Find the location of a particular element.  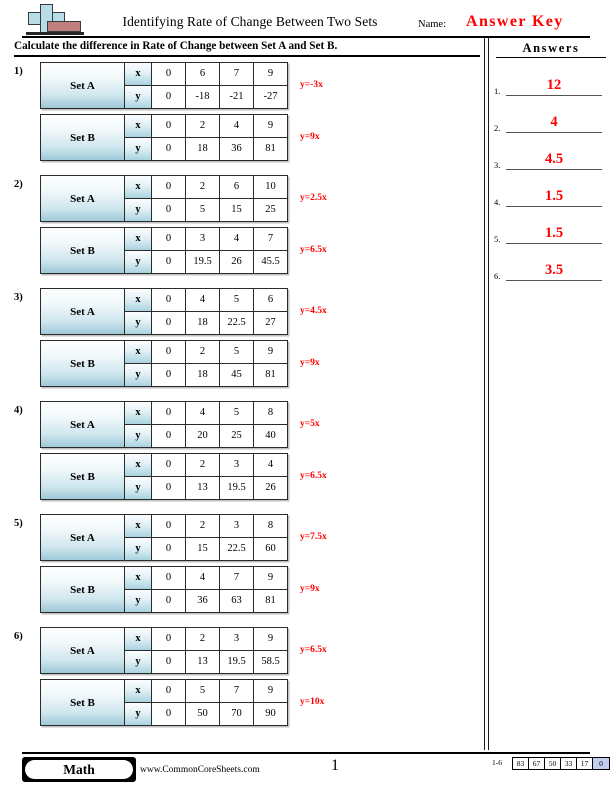

table-cell: -27 is located at coordinates (270, 96).